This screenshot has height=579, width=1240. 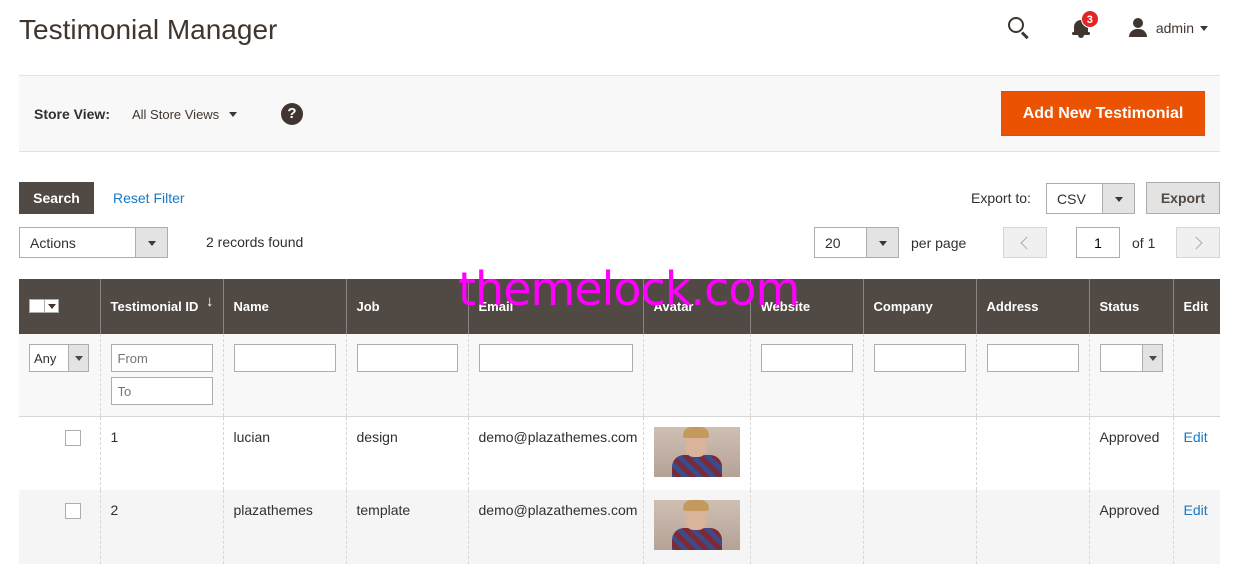 What do you see at coordinates (60, 306) in the screenshot?
I see `column-mass-select` at bounding box center [60, 306].